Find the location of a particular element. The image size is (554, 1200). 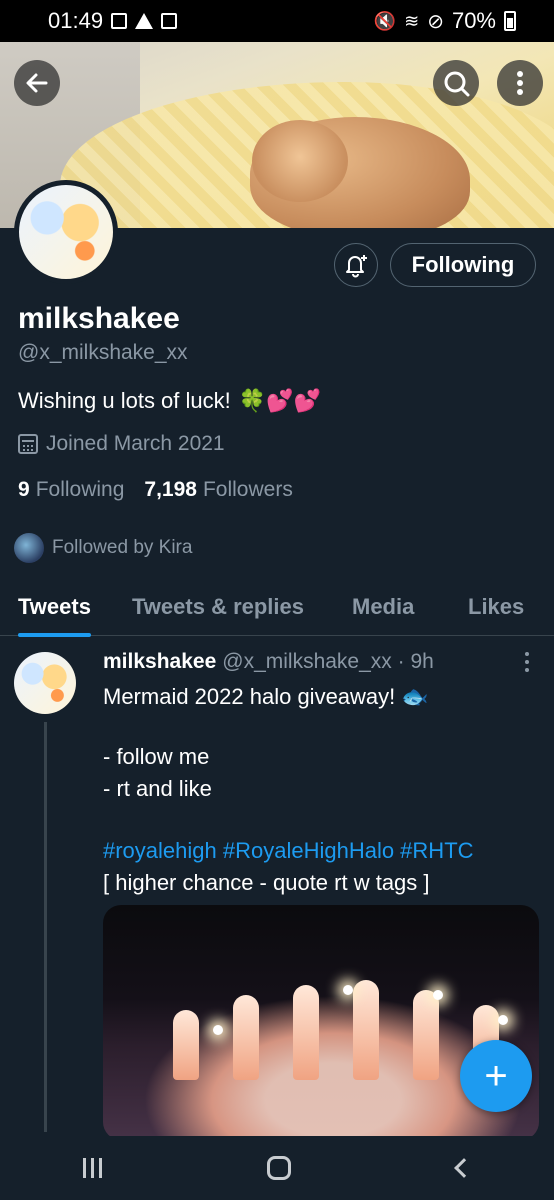

profile-name: milkshakee is located at coordinates (99, 318).